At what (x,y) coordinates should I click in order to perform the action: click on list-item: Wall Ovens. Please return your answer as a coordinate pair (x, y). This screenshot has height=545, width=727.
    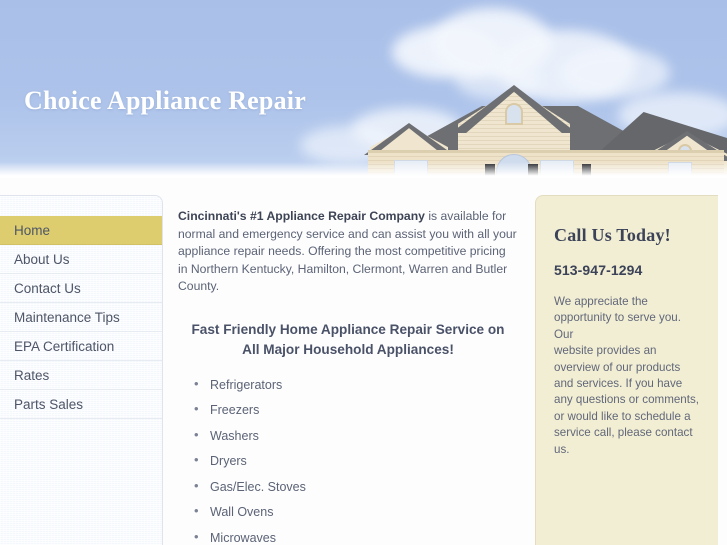
    Looking at the image, I should click on (356, 511).